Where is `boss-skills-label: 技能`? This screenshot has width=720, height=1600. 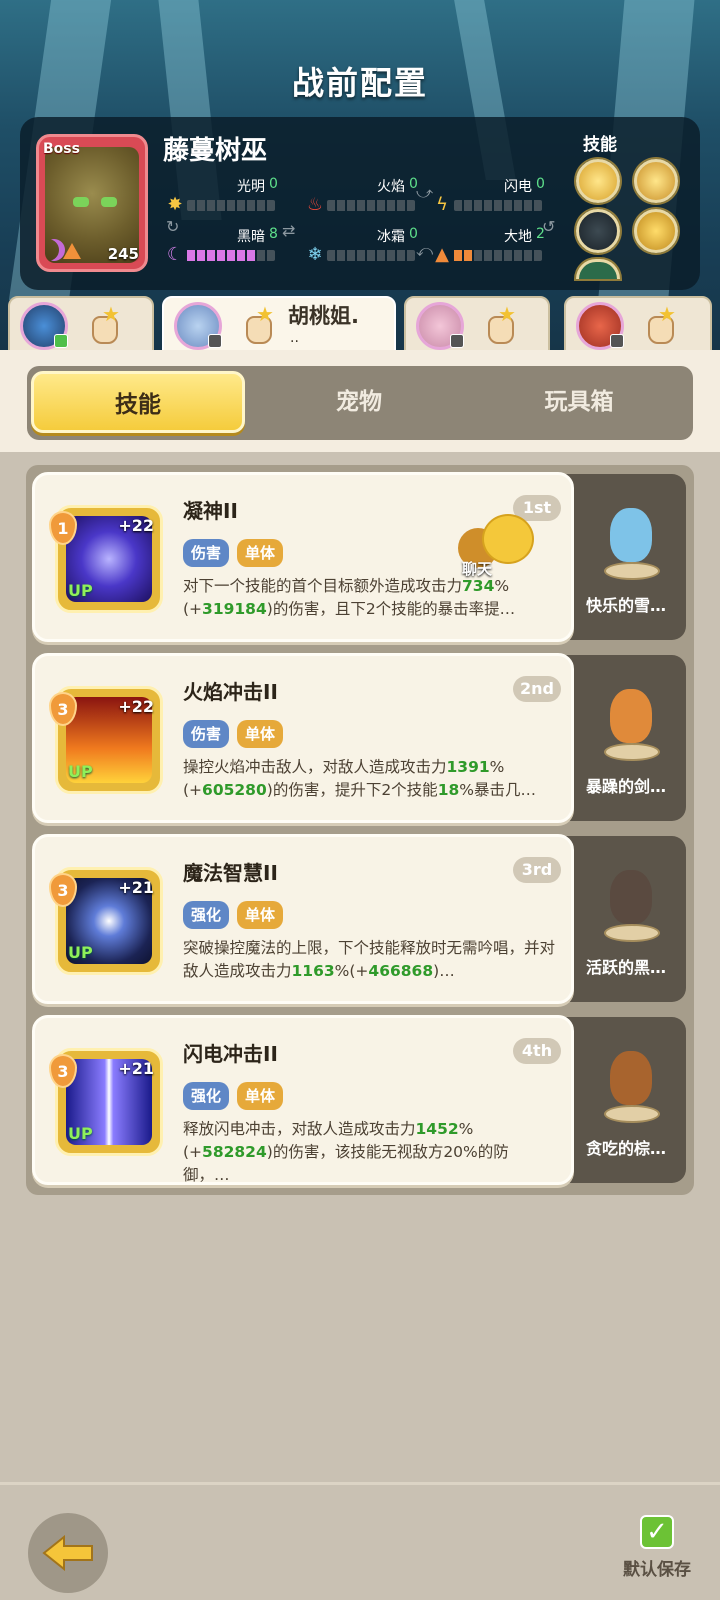 boss-skills-label: 技能 is located at coordinates (600, 145).